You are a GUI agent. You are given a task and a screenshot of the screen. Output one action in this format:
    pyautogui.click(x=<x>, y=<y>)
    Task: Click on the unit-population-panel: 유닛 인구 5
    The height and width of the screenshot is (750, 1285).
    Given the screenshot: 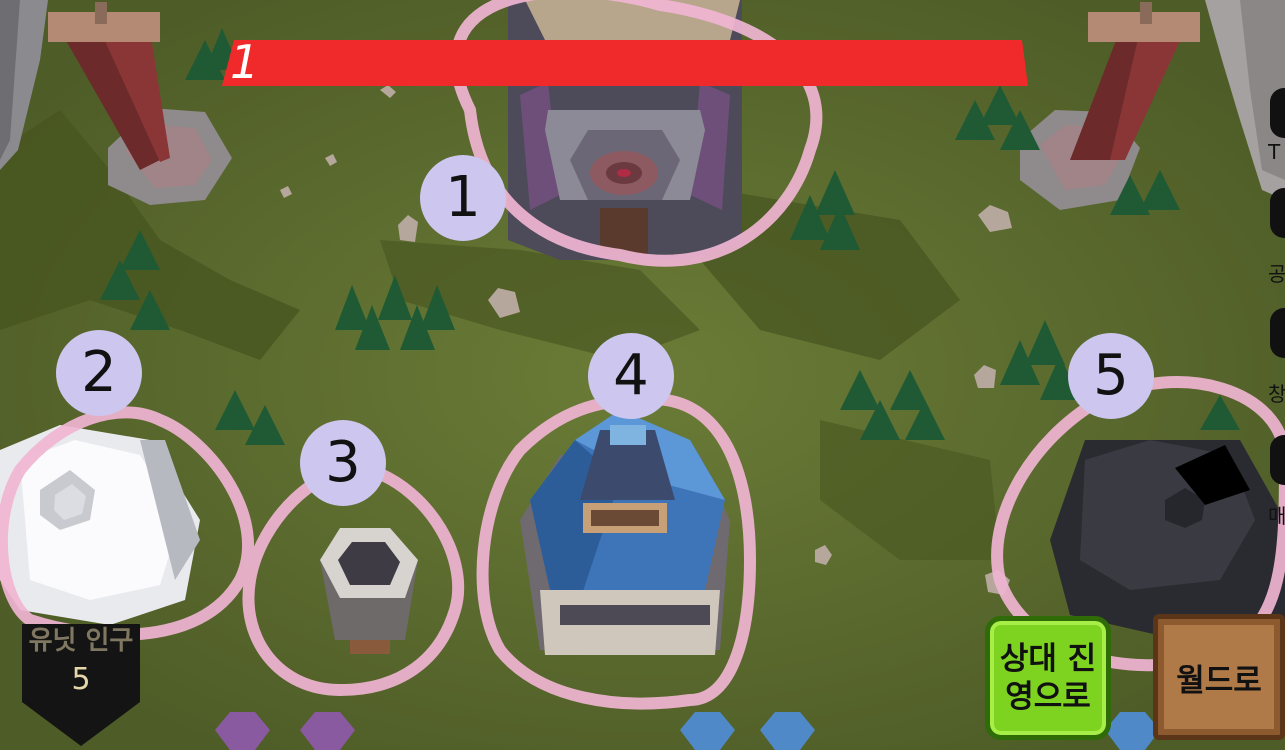 What is the action you would take?
    pyautogui.click(x=81, y=682)
    